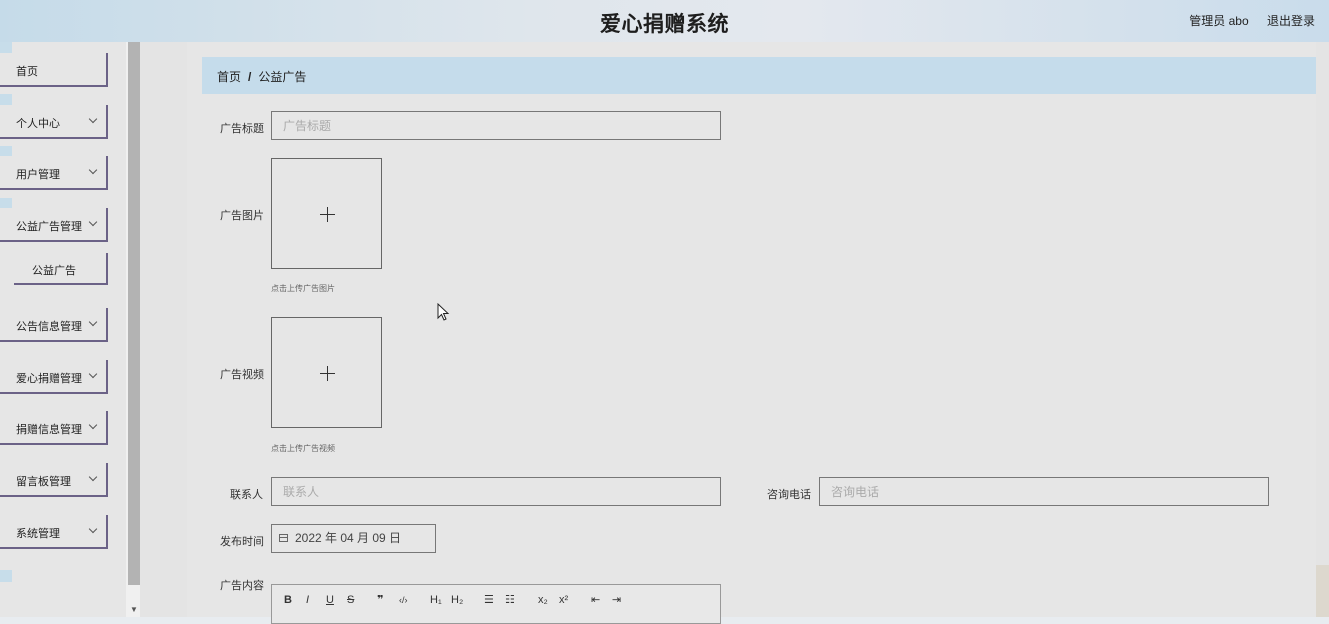  I want to click on subscript-button: x₂, so click(543, 600).